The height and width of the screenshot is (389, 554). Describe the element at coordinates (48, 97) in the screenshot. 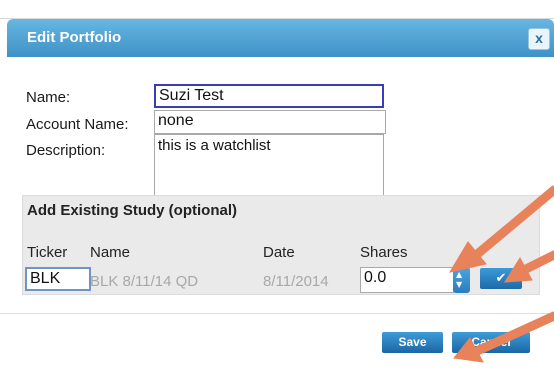

I see `name-label: Name:` at that location.